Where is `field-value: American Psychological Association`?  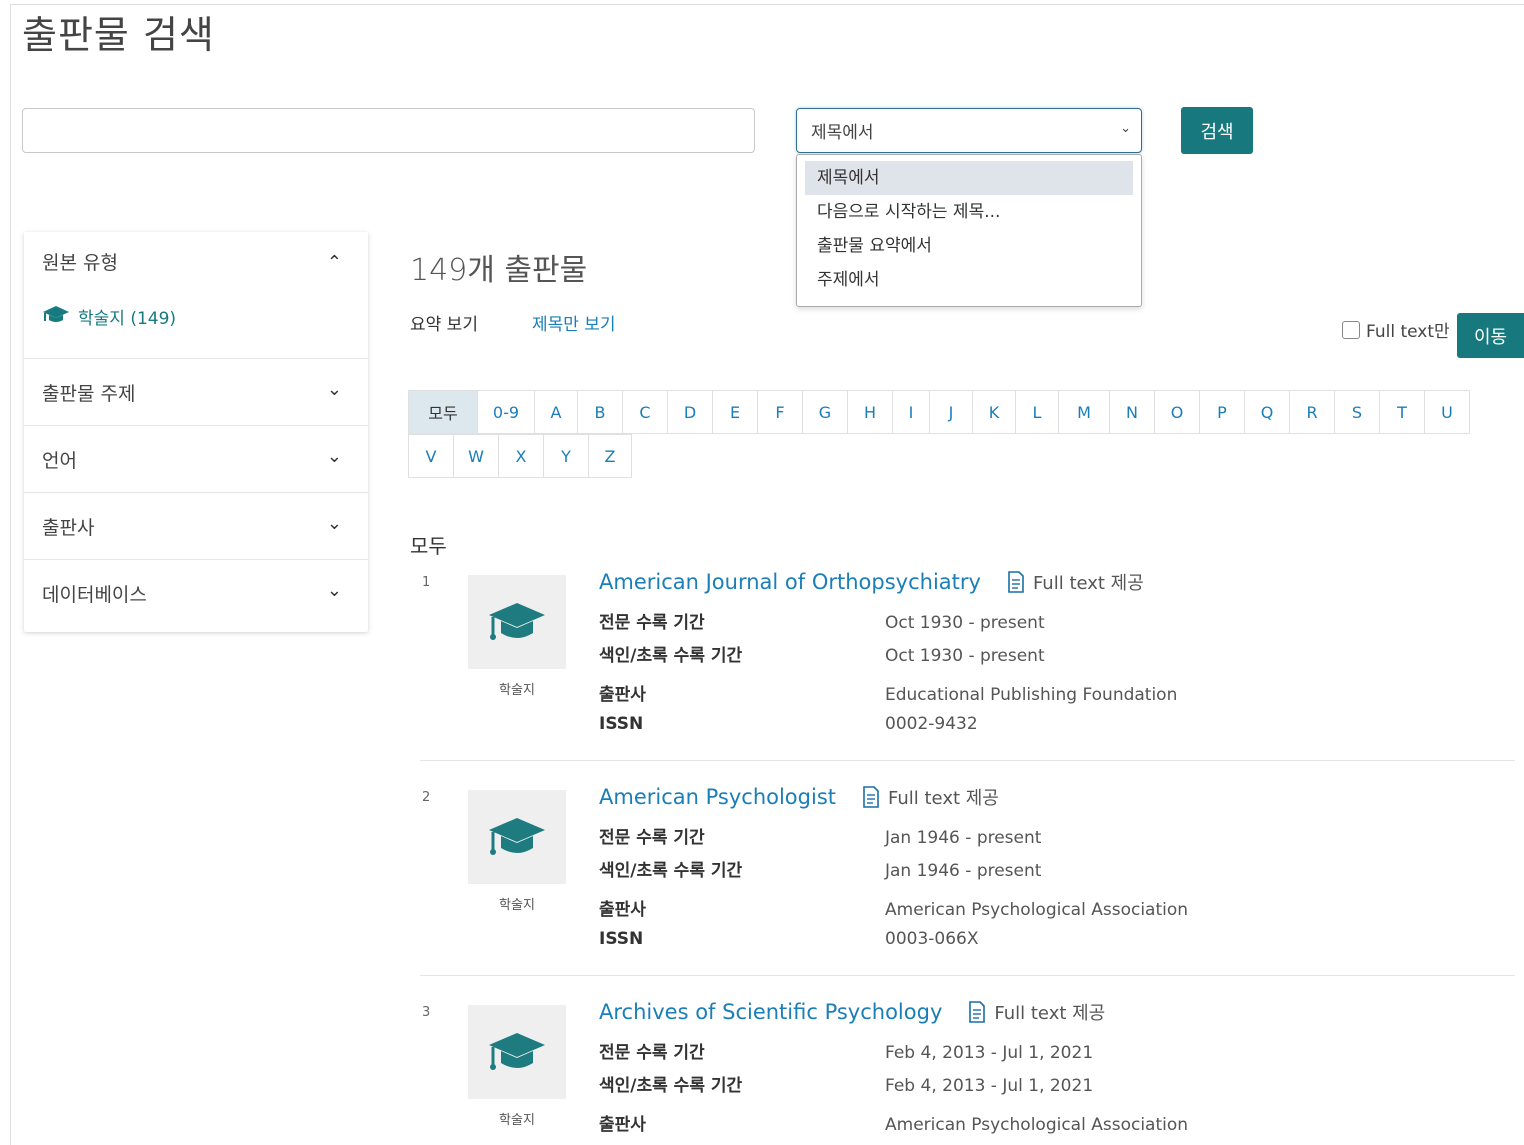 field-value: American Psychological Association is located at coordinates (1037, 1125).